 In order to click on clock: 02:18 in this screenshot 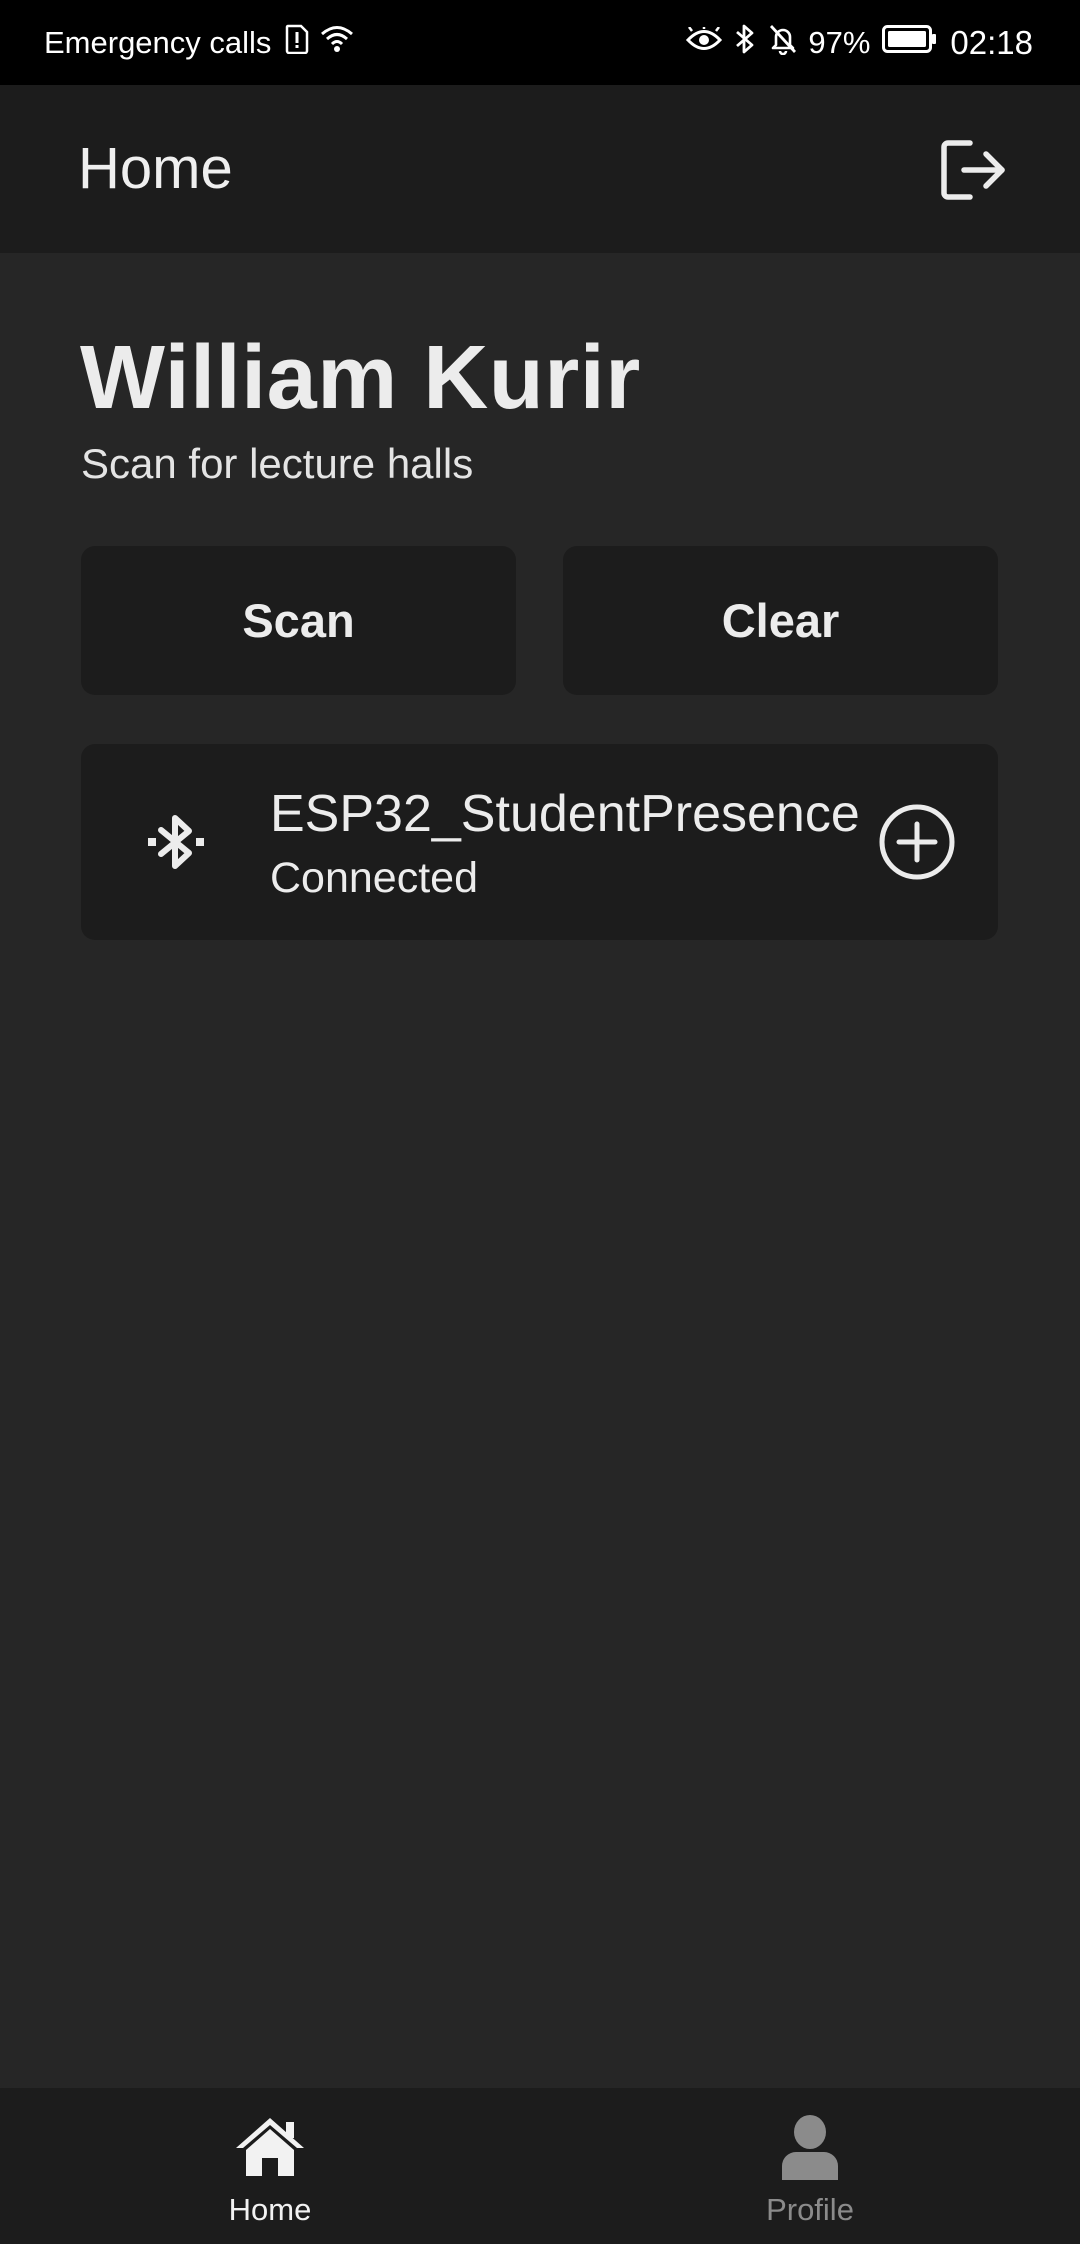, I will do `click(991, 42)`.